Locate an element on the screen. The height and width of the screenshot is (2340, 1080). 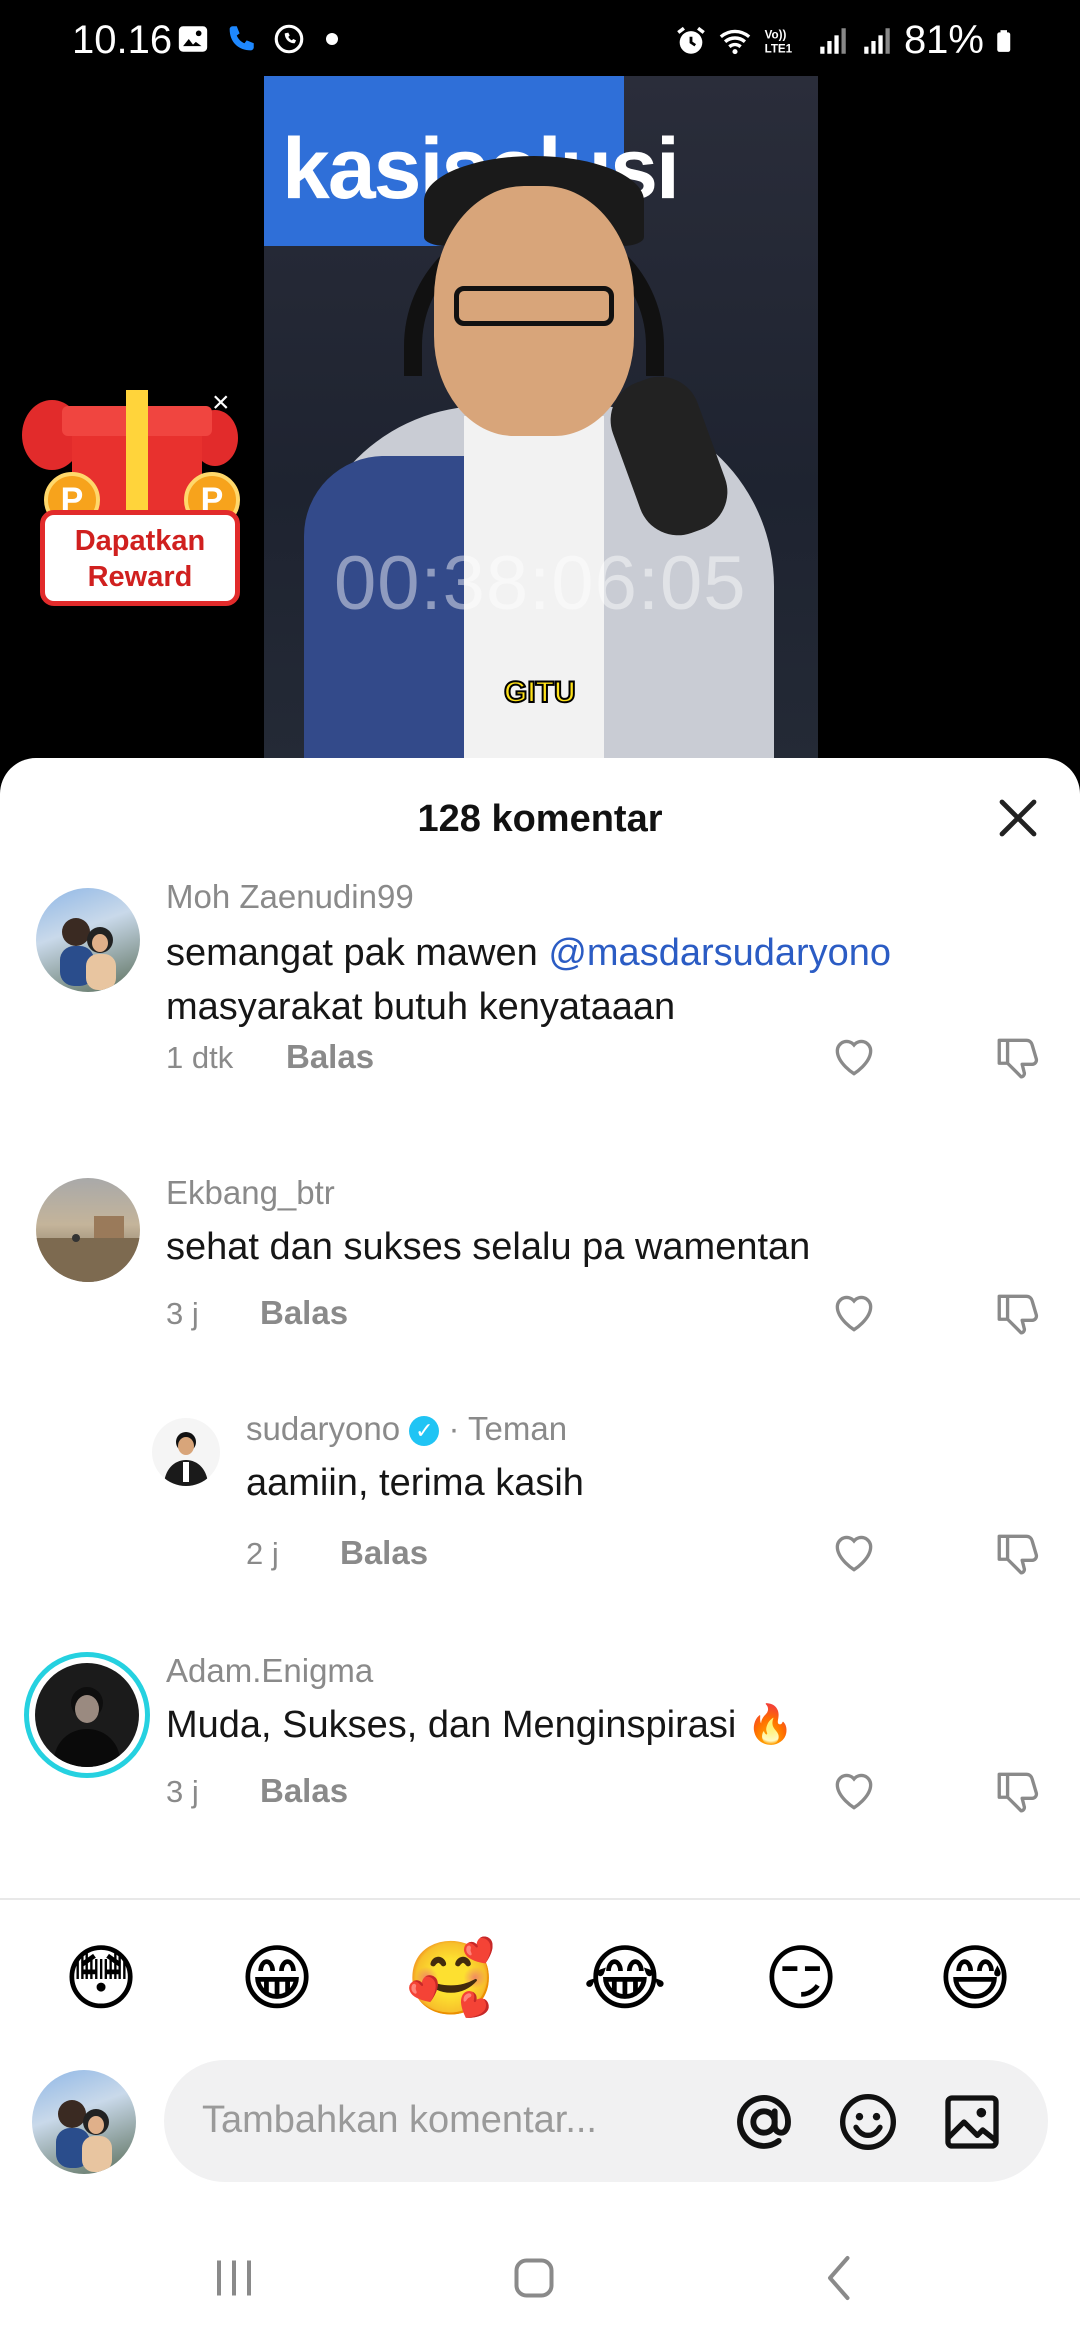
person-glasses is located at coordinates (534, 306).